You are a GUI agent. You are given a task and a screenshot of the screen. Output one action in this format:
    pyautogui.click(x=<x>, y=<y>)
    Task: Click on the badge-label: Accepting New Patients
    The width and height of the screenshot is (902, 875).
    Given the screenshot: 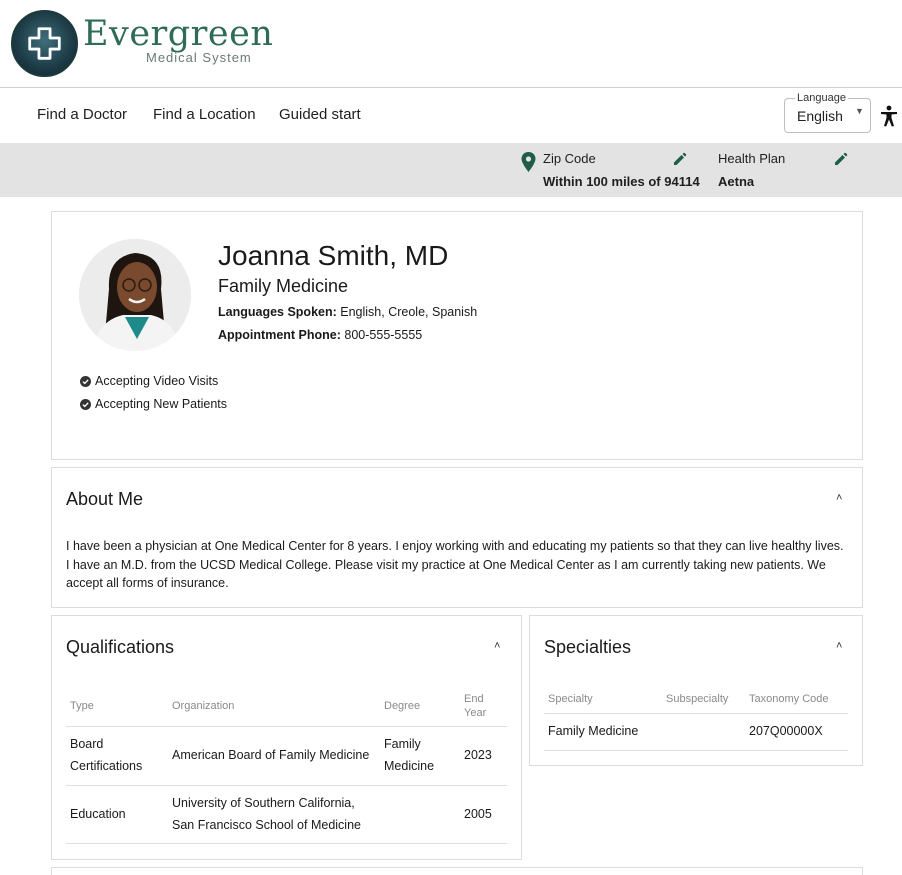 What is the action you would take?
    pyautogui.click(x=161, y=404)
    